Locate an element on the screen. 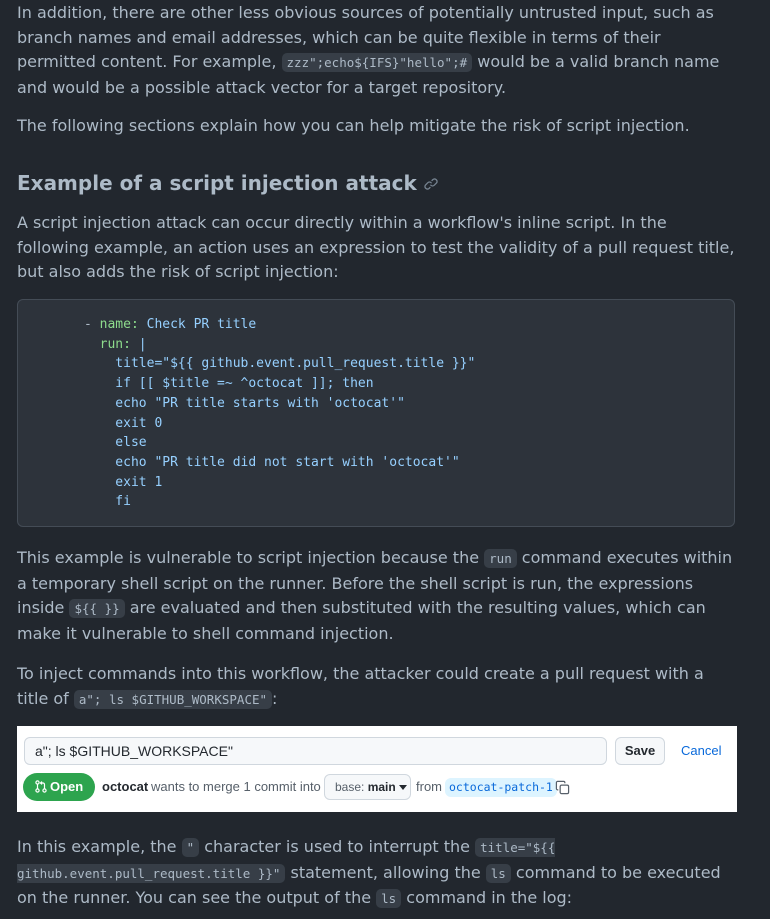 The image size is (770, 919). inline-code-quote: " is located at coordinates (190, 847).